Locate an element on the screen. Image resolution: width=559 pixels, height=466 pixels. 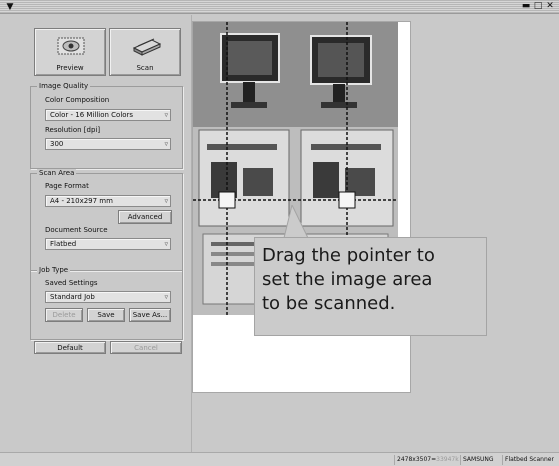
status-bar: 2478x3507=33947k SAMSUNG Flatbed Scanner is located at coordinates (279, 459).